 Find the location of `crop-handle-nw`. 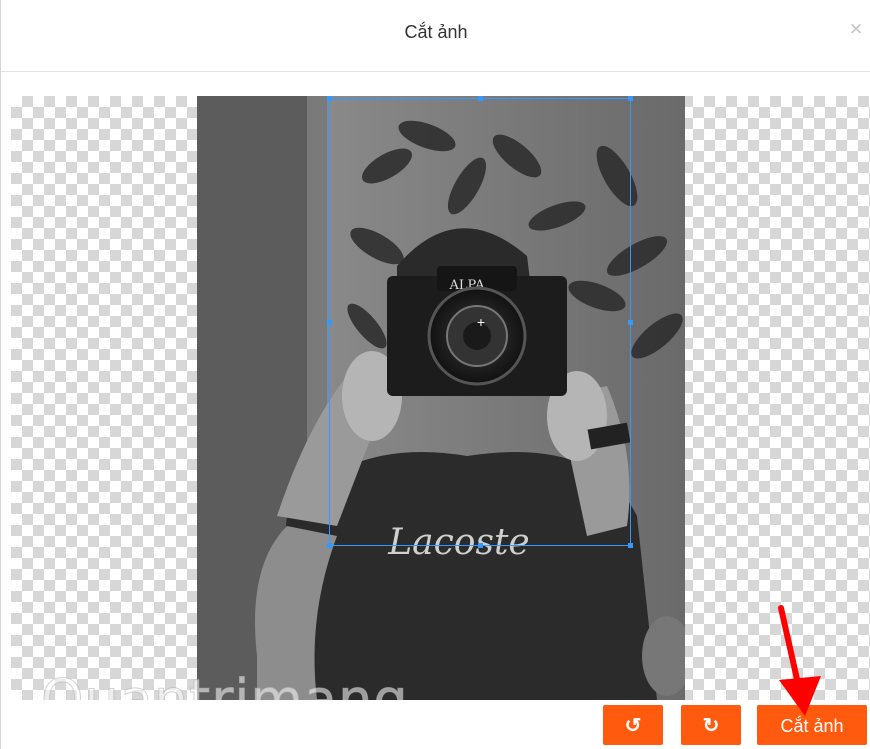

crop-handle-nw is located at coordinates (329, 98).